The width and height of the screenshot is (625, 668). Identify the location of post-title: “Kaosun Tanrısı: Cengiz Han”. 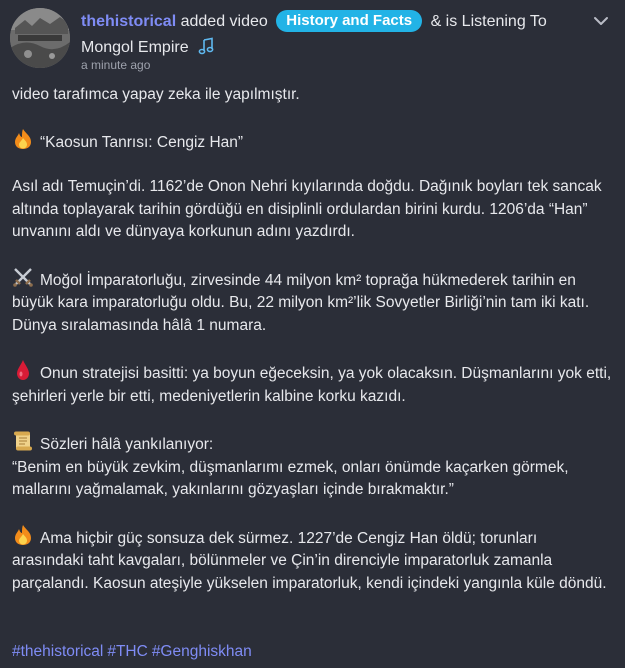
(142, 142).